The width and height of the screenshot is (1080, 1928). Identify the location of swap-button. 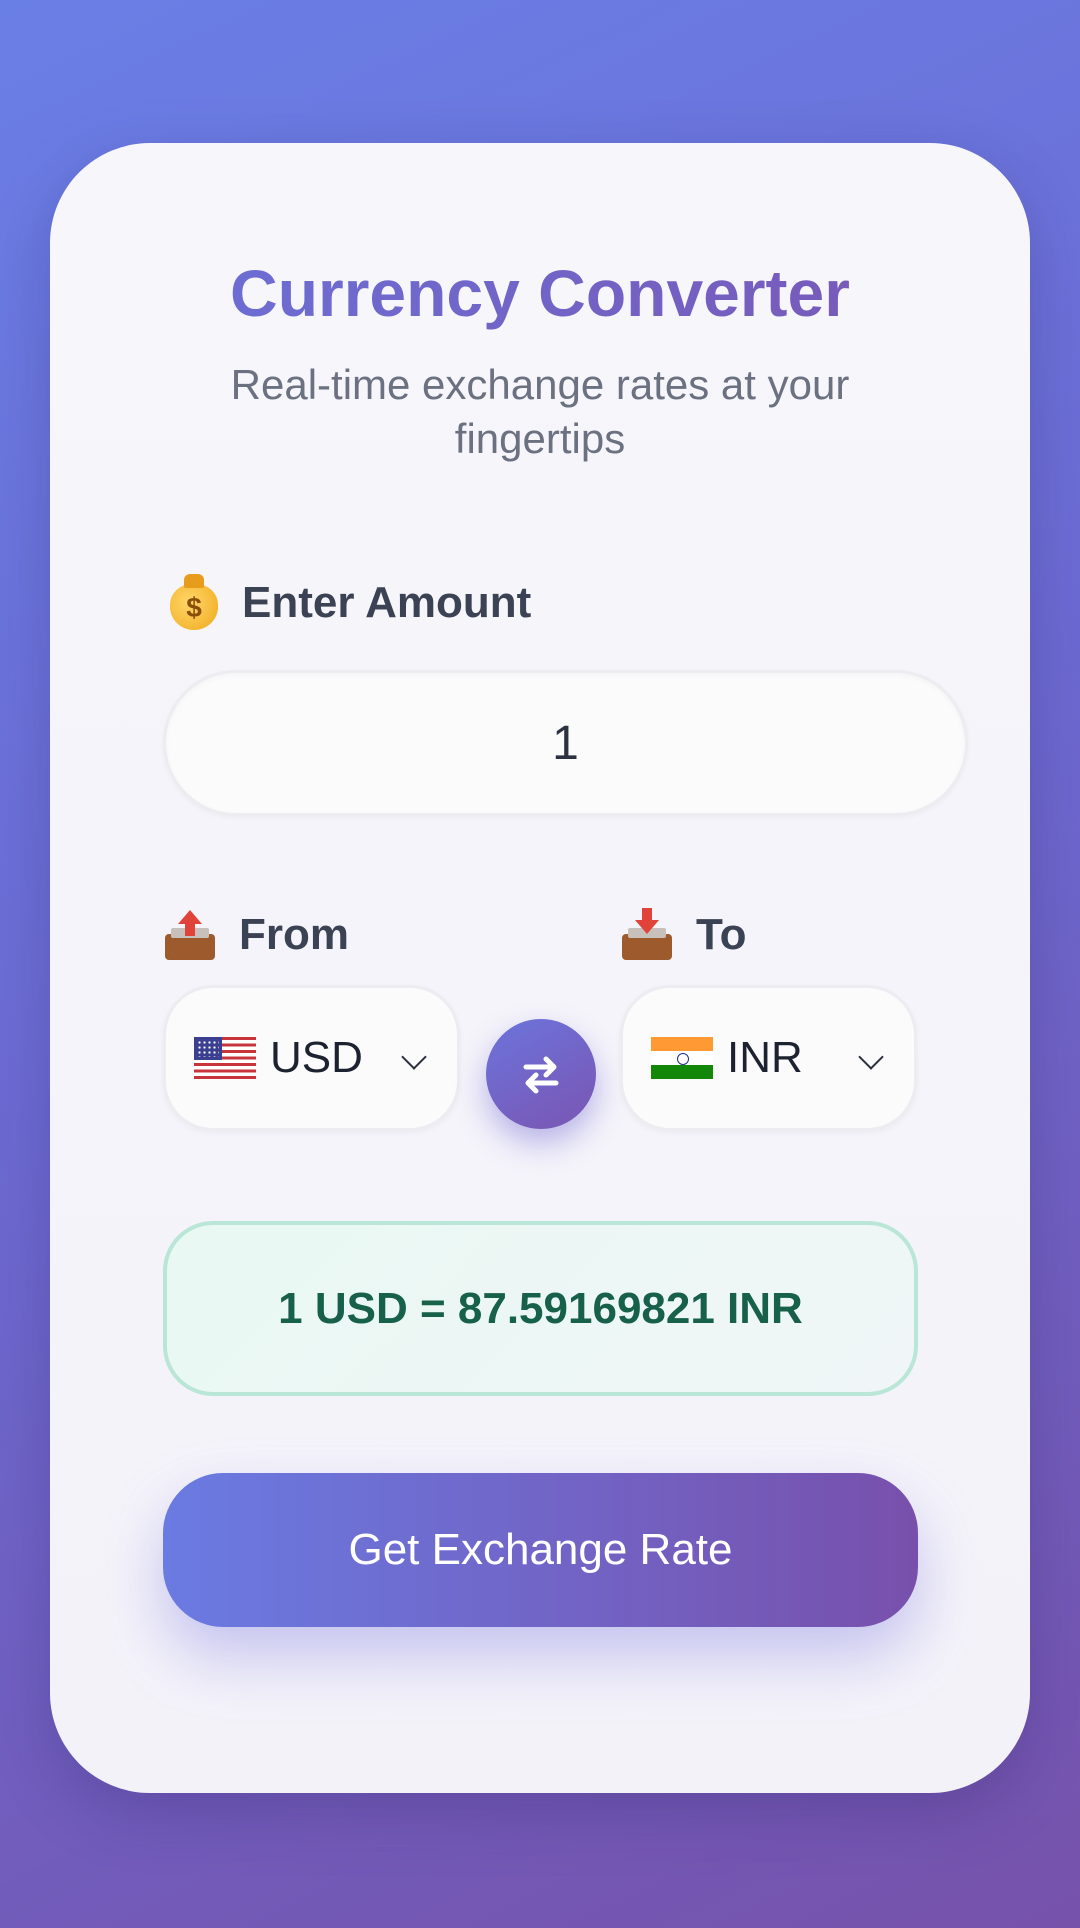
(541, 1074).